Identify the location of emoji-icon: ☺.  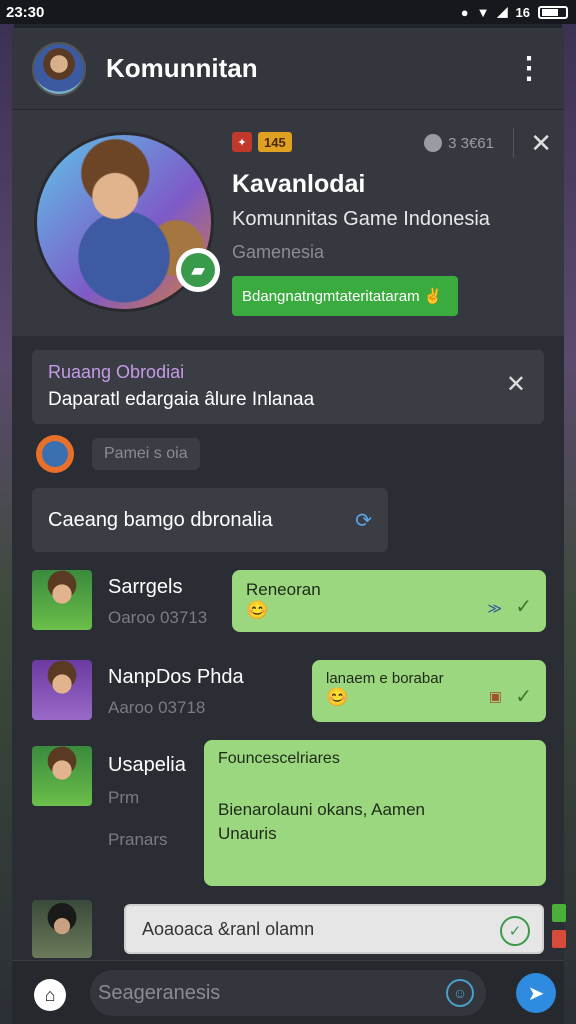
(460, 993).